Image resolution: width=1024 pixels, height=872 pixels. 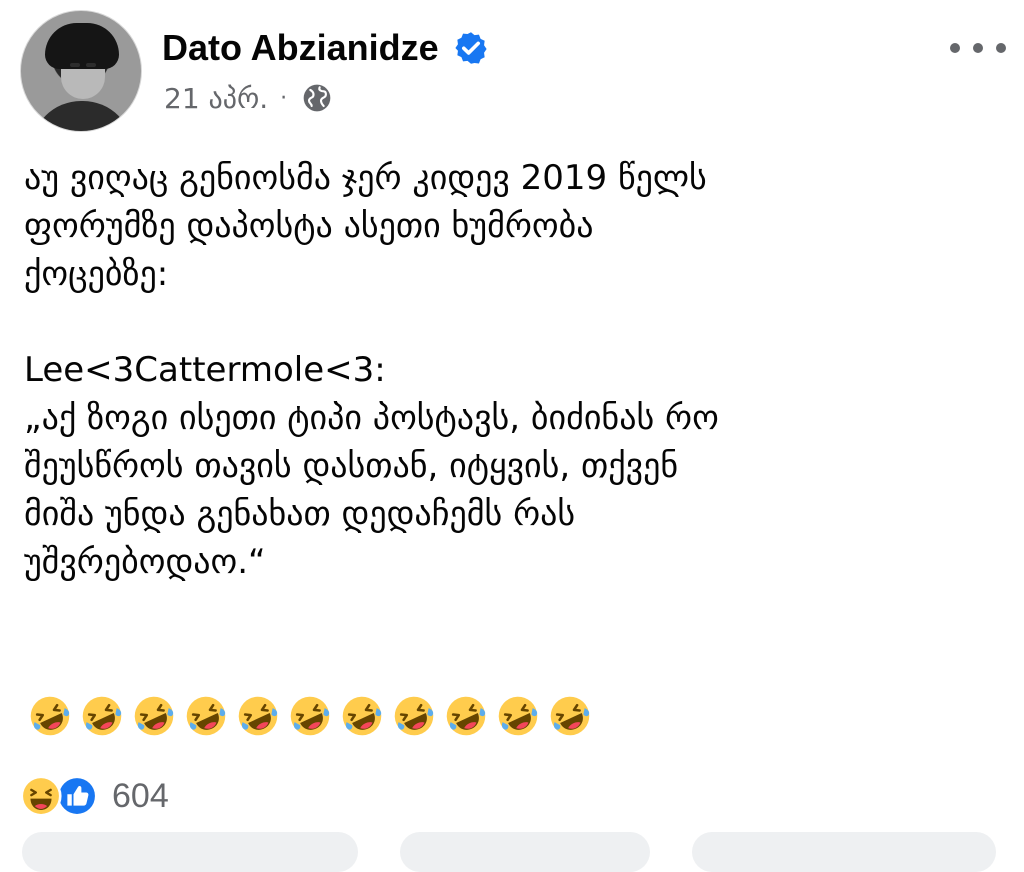 I want to click on post-text-line: უშვრებოდაო.“, so click(x=145, y=562).